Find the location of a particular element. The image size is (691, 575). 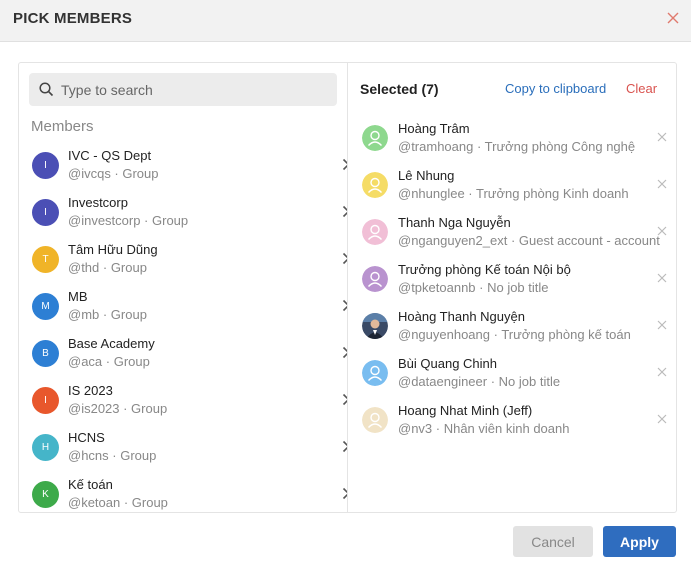

group-avatar: T is located at coordinates (45, 259).